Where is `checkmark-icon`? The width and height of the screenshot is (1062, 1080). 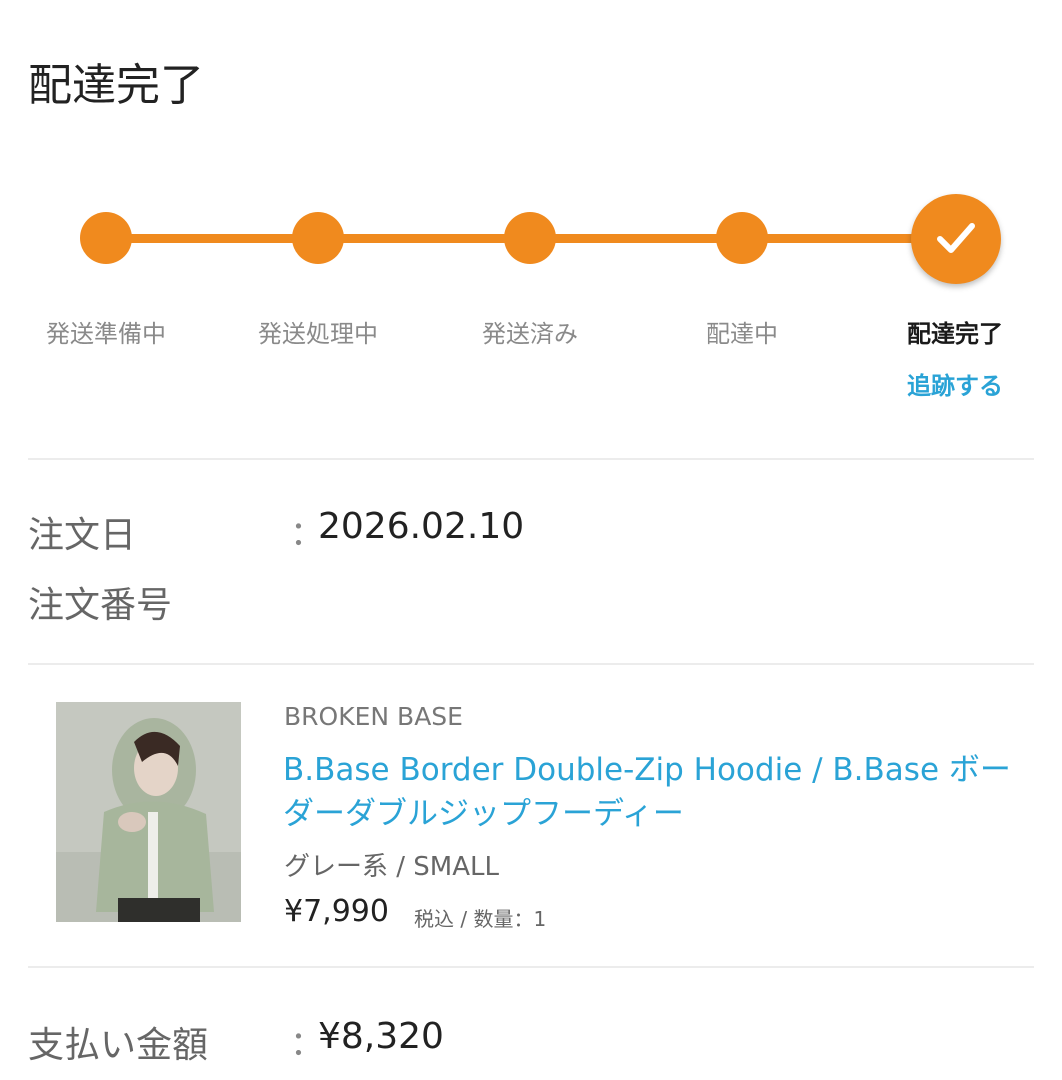
checkmark-icon is located at coordinates (956, 238).